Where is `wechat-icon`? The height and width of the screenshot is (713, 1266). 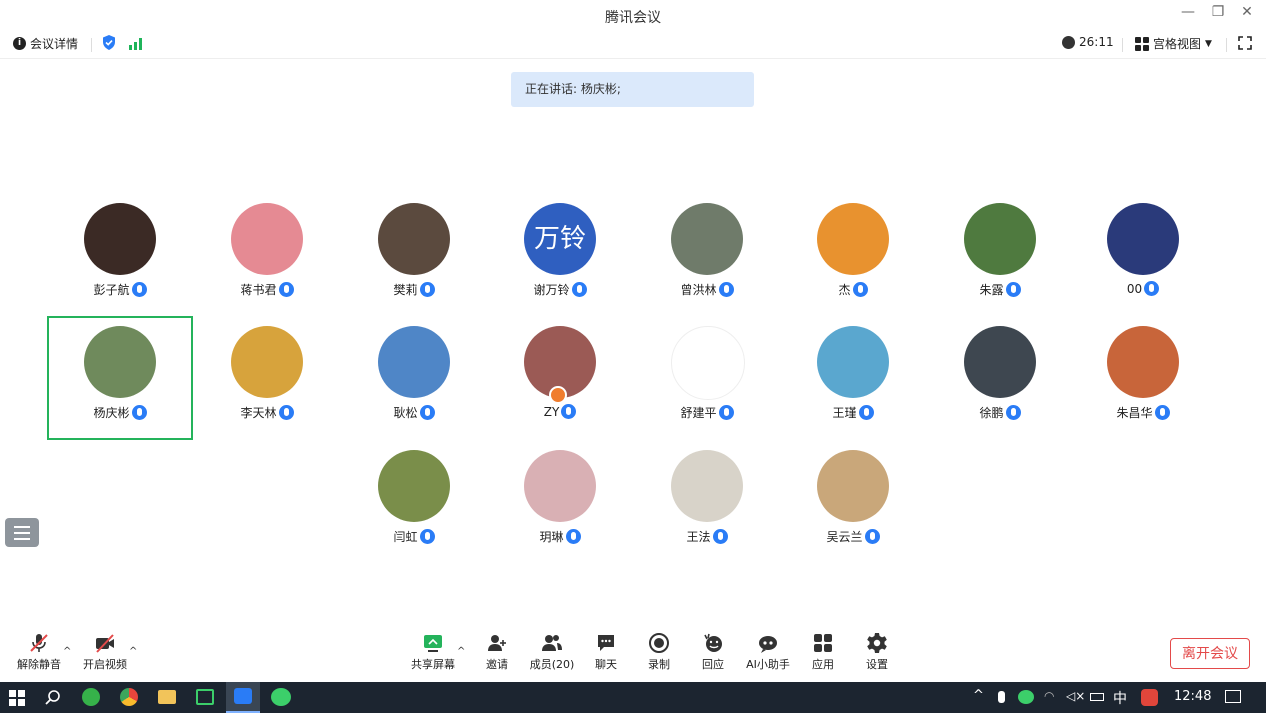 wechat-icon is located at coordinates (281, 697).